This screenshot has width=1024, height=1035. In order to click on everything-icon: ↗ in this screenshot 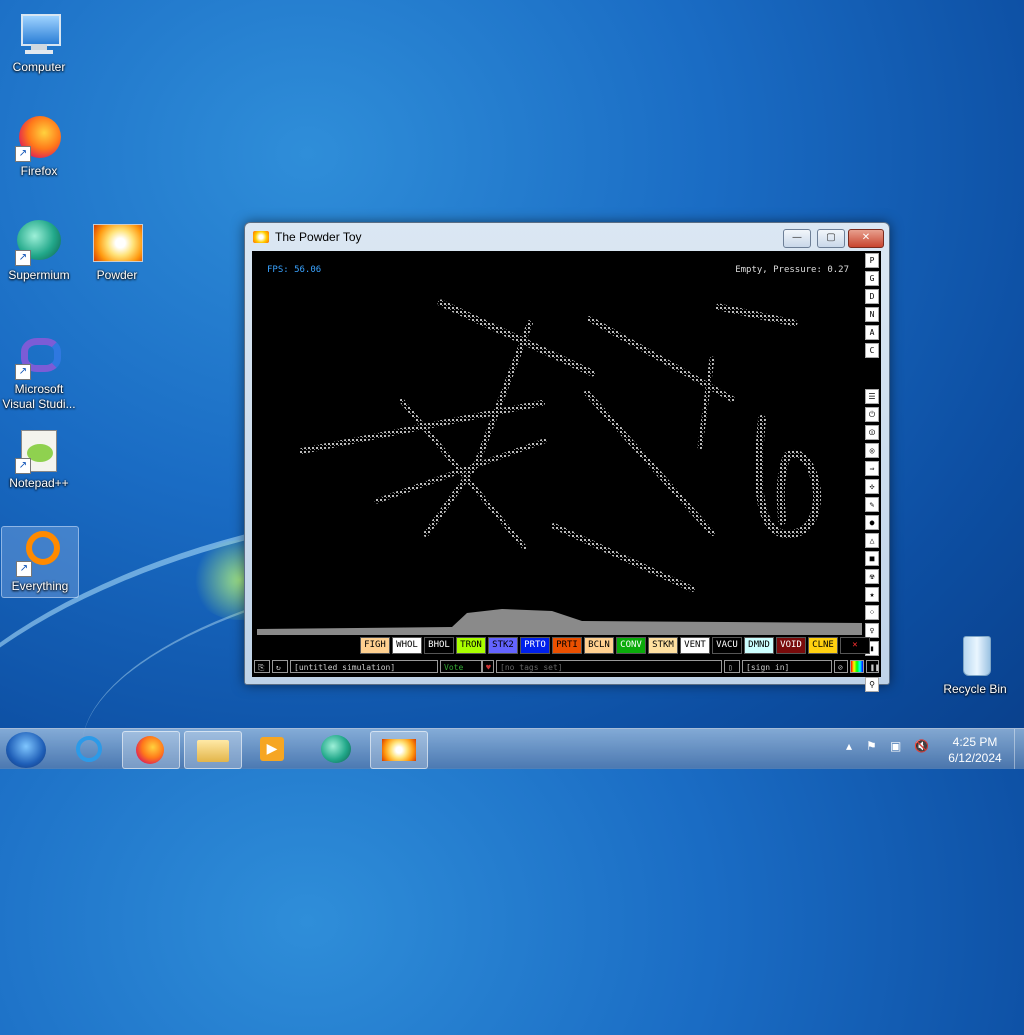, I will do `click(40, 553)`.